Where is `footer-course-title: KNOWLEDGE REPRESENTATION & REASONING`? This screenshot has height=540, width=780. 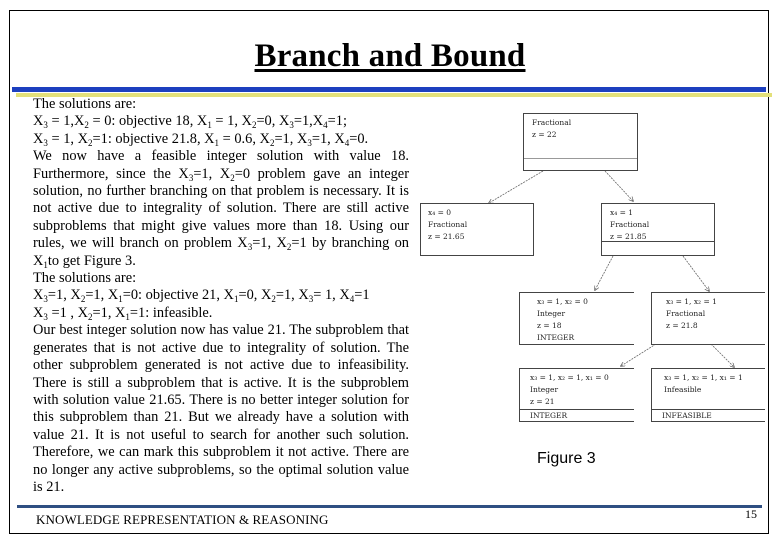
footer-course-title: KNOWLEDGE REPRESENTATION & REASONING is located at coordinates (182, 519).